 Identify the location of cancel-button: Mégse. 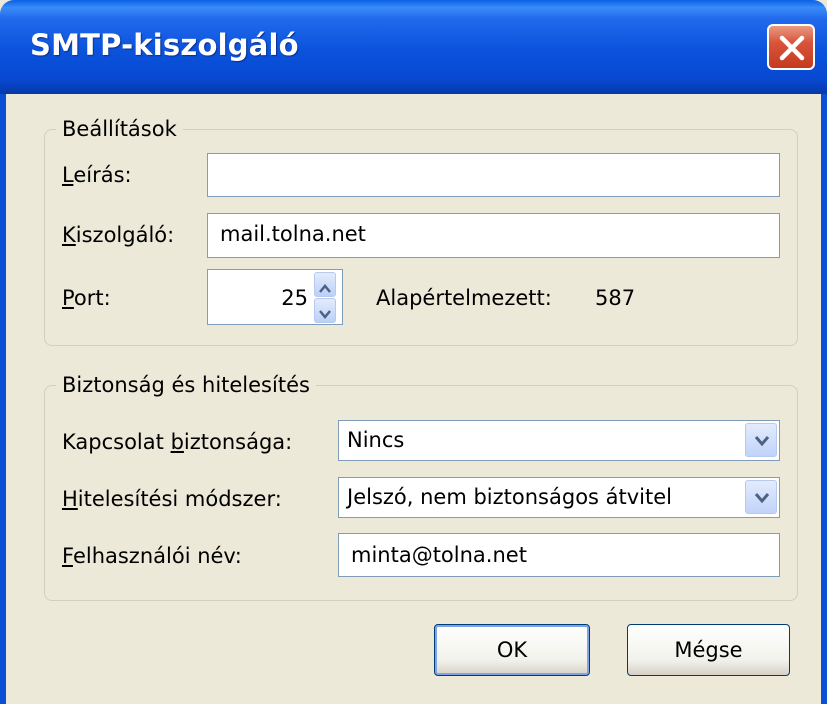
(708, 650).